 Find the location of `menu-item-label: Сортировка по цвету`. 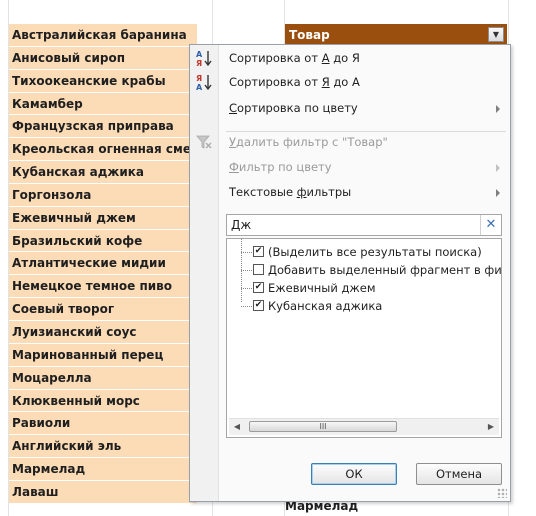

menu-item-label: Сортировка по цвету is located at coordinates (293, 108).